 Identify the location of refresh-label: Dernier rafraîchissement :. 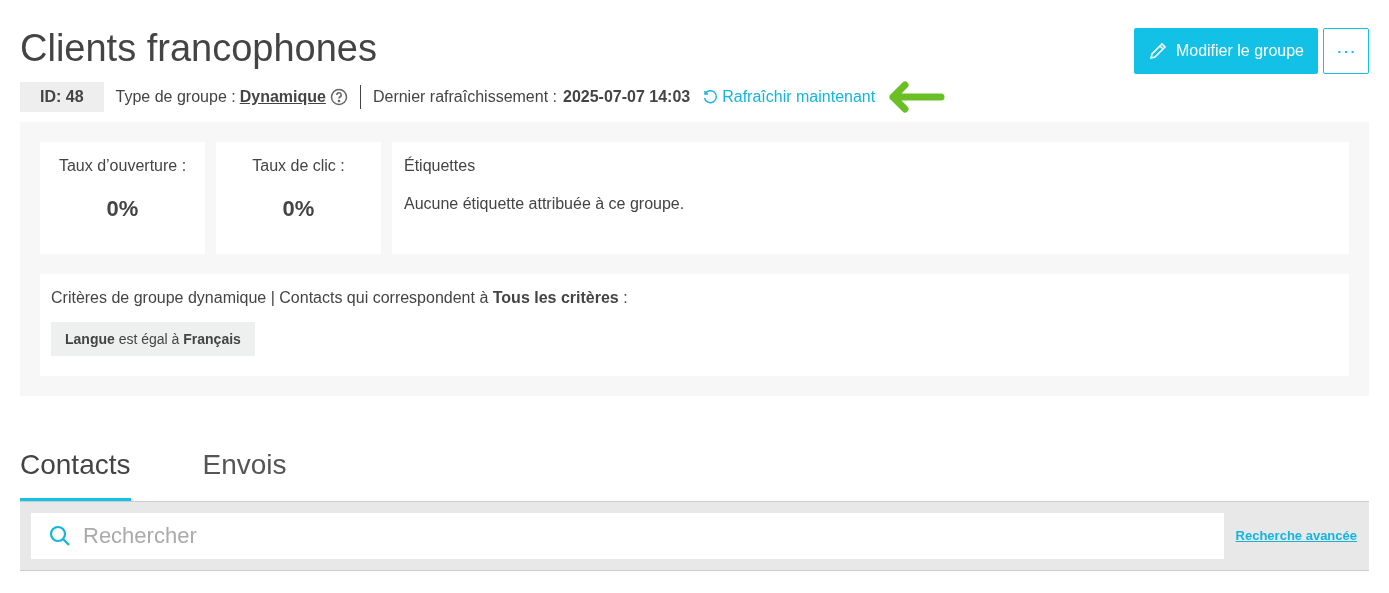
(464, 97).